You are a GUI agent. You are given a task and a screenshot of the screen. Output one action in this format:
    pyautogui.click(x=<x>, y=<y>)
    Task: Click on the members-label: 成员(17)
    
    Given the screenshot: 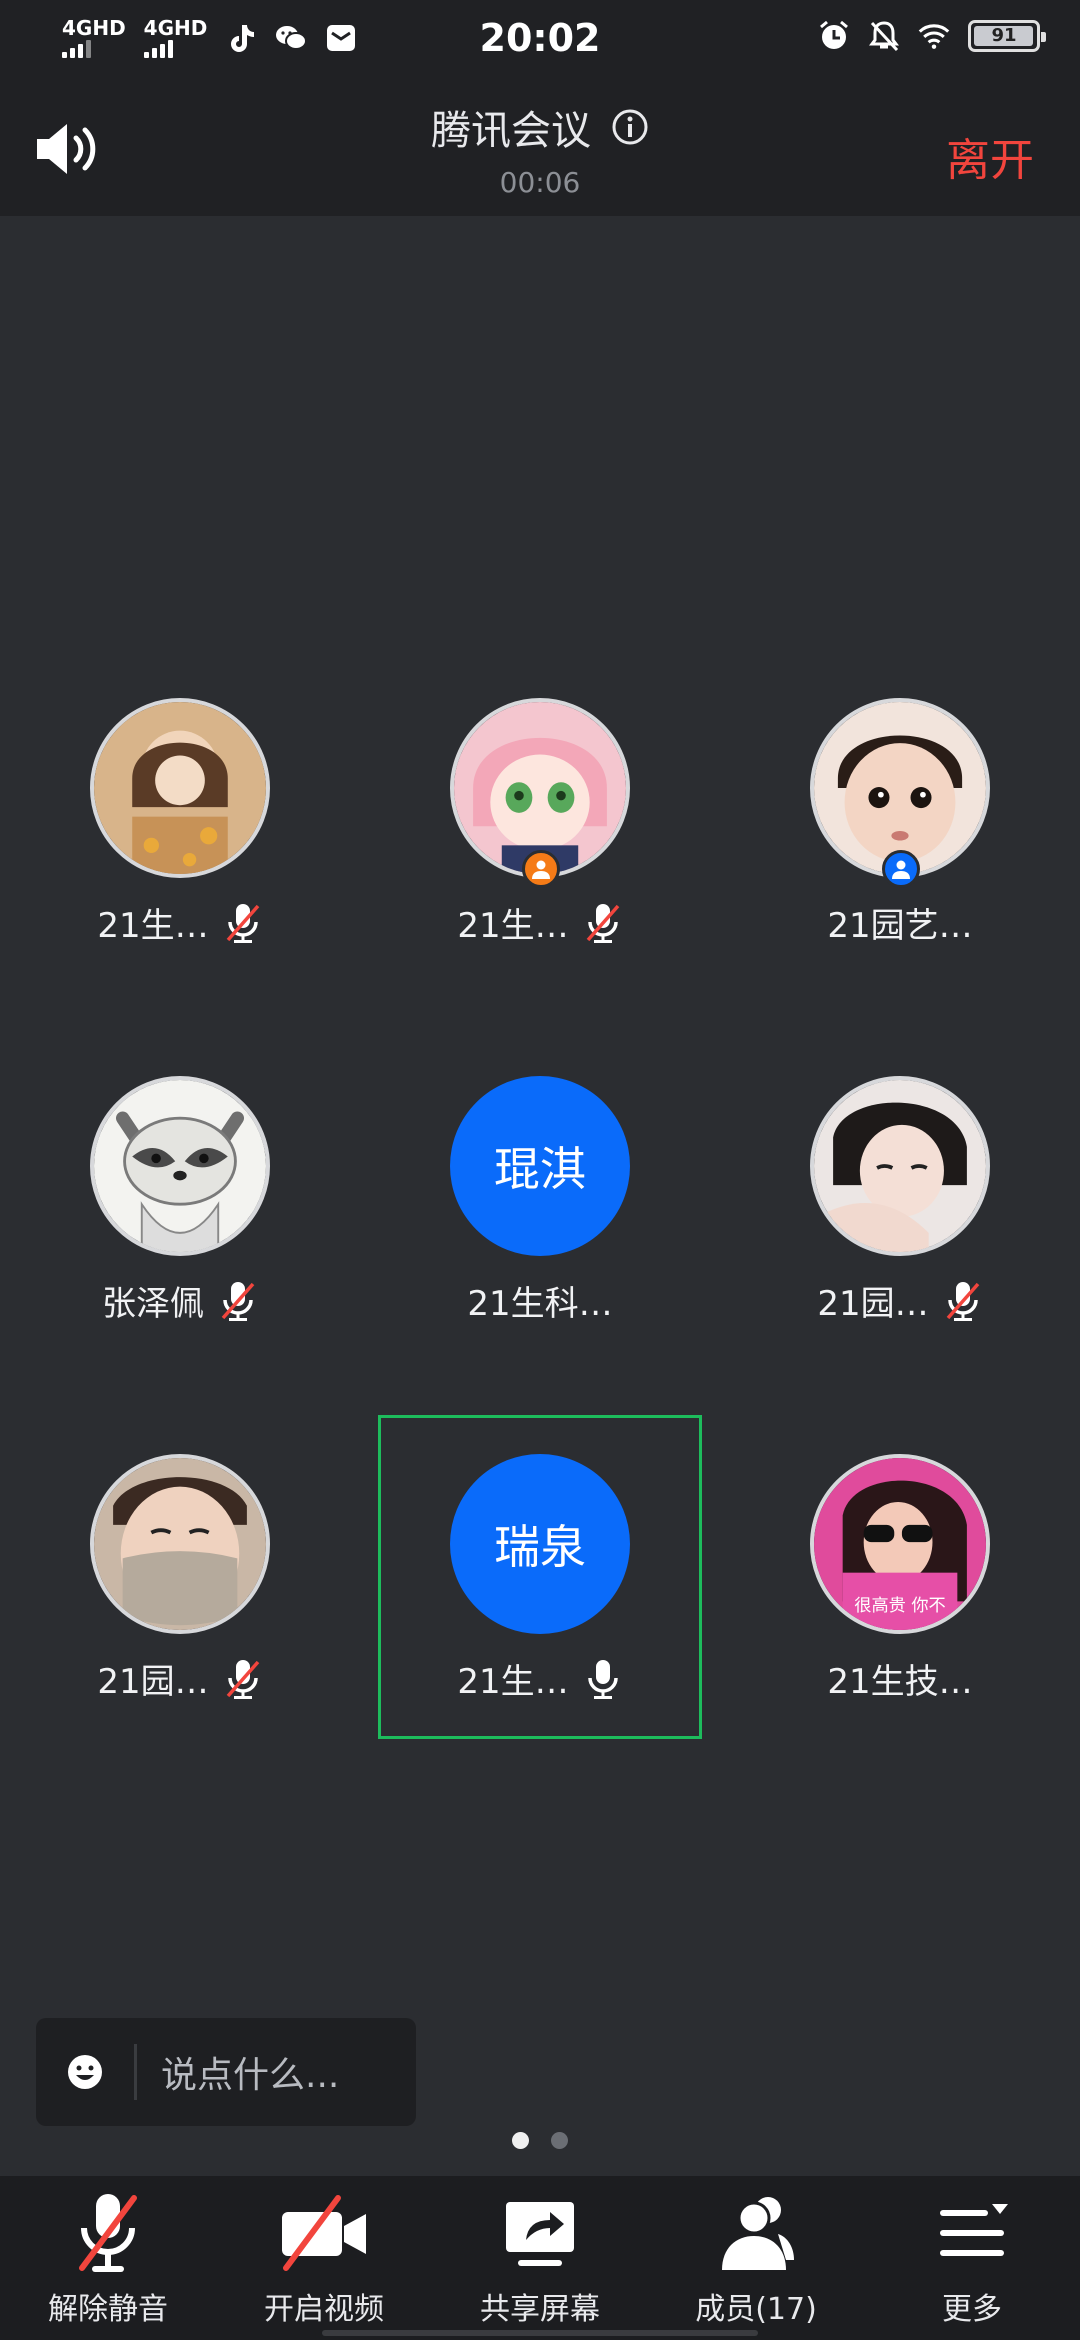 What is the action you would take?
    pyautogui.click(x=756, y=2309)
    